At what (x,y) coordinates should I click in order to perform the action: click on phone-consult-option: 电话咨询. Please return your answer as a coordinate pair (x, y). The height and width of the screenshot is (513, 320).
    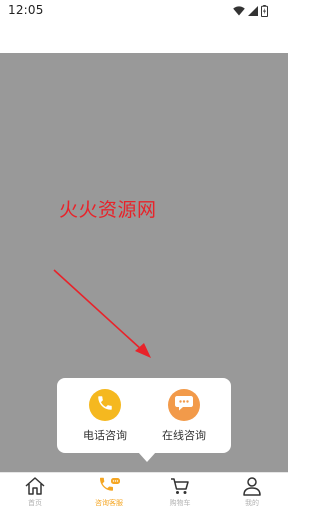
    Looking at the image, I should click on (105, 416).